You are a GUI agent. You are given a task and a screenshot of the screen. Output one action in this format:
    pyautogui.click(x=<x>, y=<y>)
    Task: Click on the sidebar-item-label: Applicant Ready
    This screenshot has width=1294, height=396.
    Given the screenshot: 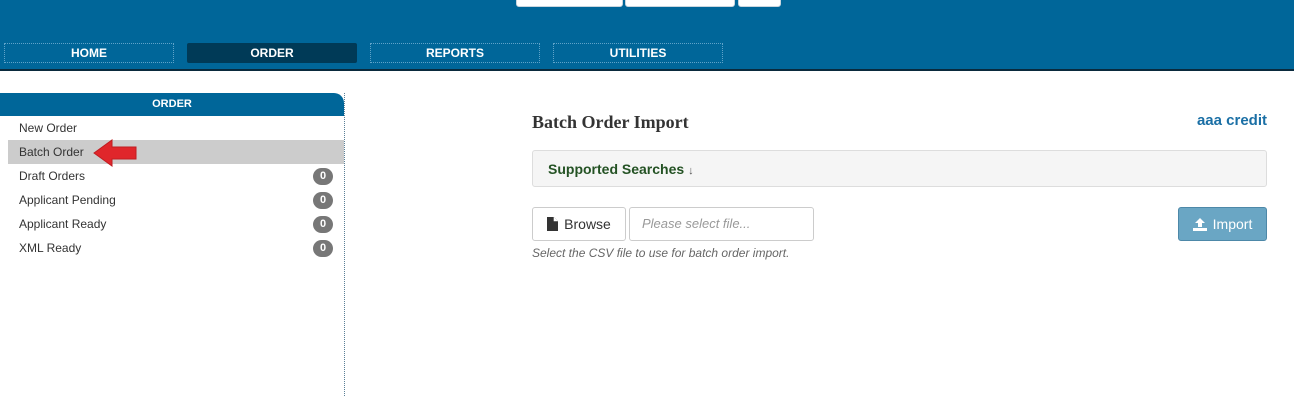 What is the action you would take?
    pyautogui.click(x=63, y=224)
    